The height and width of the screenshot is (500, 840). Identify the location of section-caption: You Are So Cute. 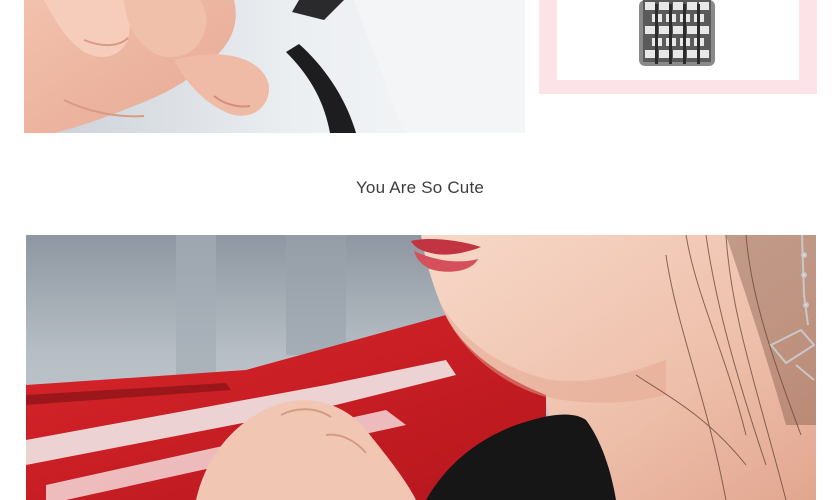
(420, 187).